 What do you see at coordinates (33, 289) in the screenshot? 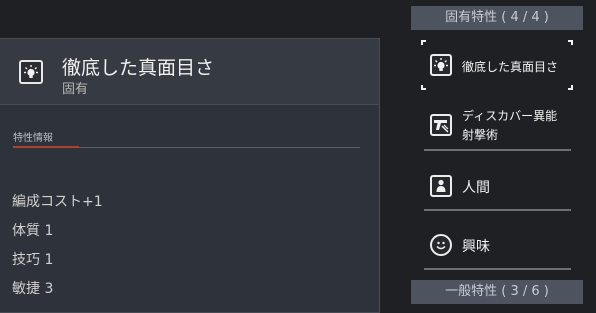
I see `stat-line: 敏捷 3` at bounding box center [33, 289].